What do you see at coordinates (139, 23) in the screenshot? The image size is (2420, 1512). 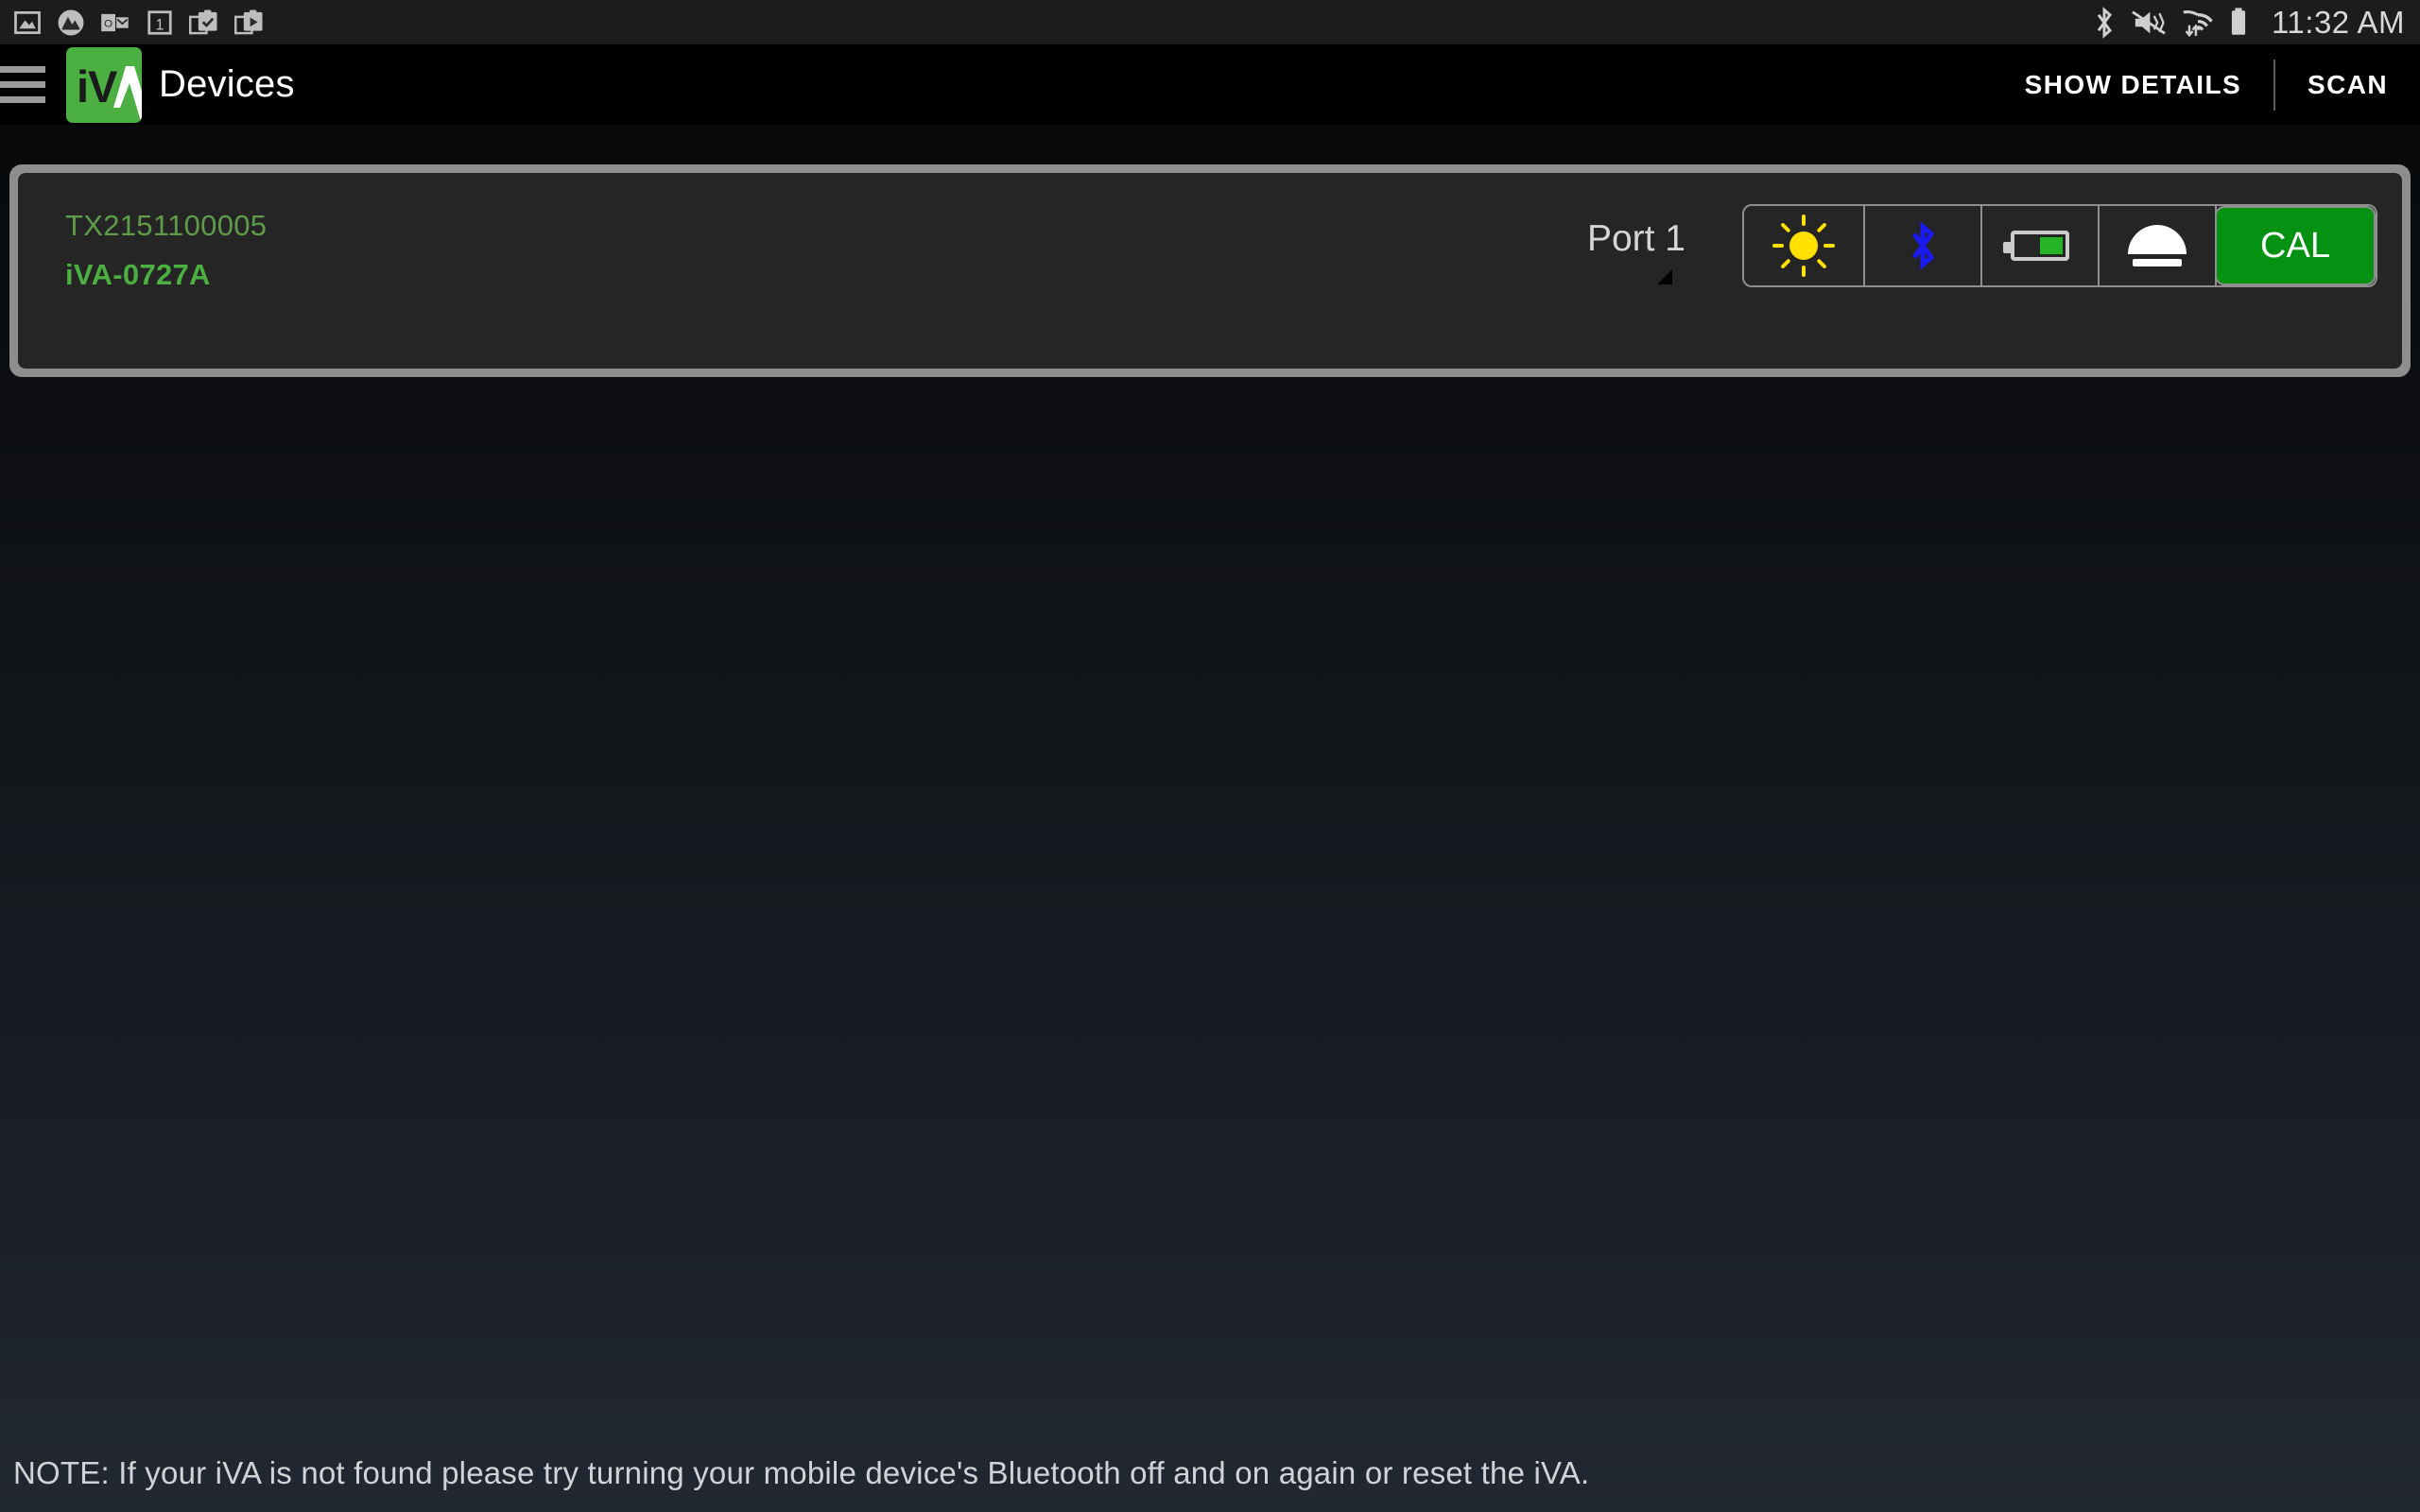 I see `status-notification-icons: O 1` at bounding box center [139, 23].